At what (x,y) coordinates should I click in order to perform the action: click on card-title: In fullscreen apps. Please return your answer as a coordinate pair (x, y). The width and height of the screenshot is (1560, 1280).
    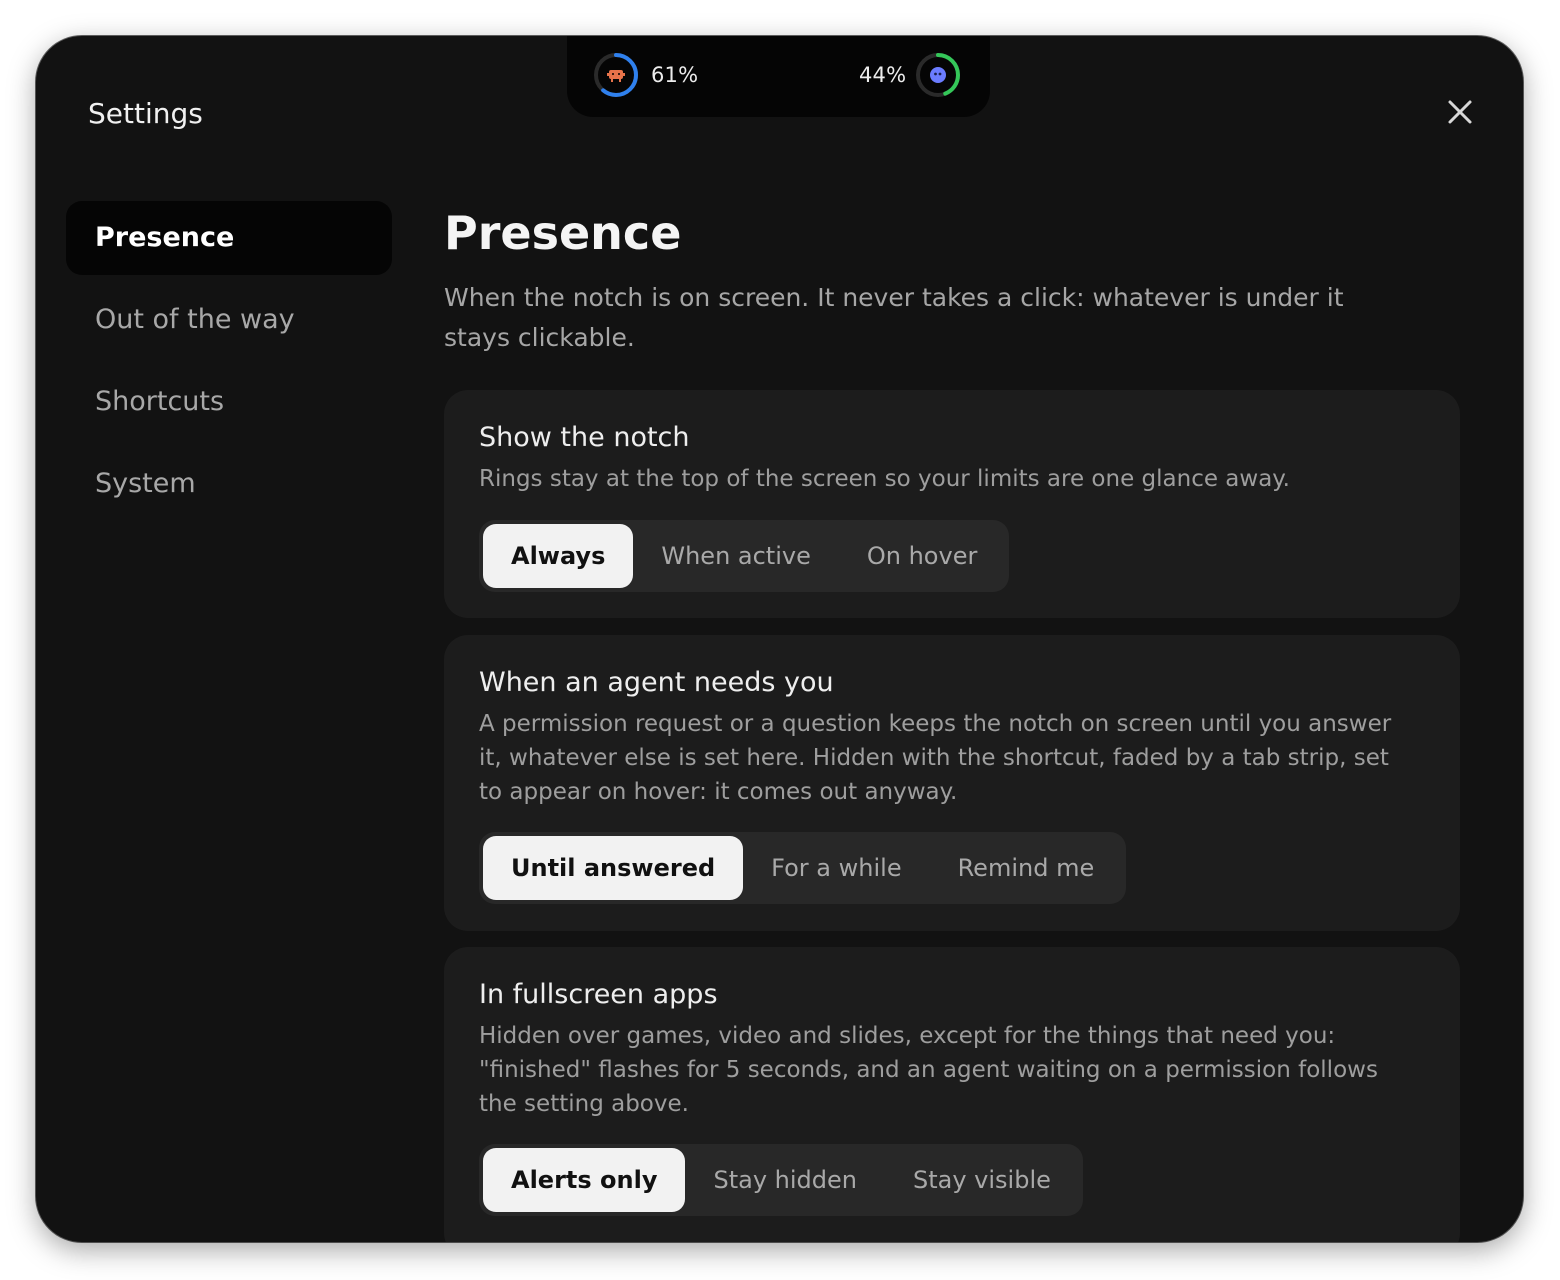
    Looking at the image, I should click on (598, 994).